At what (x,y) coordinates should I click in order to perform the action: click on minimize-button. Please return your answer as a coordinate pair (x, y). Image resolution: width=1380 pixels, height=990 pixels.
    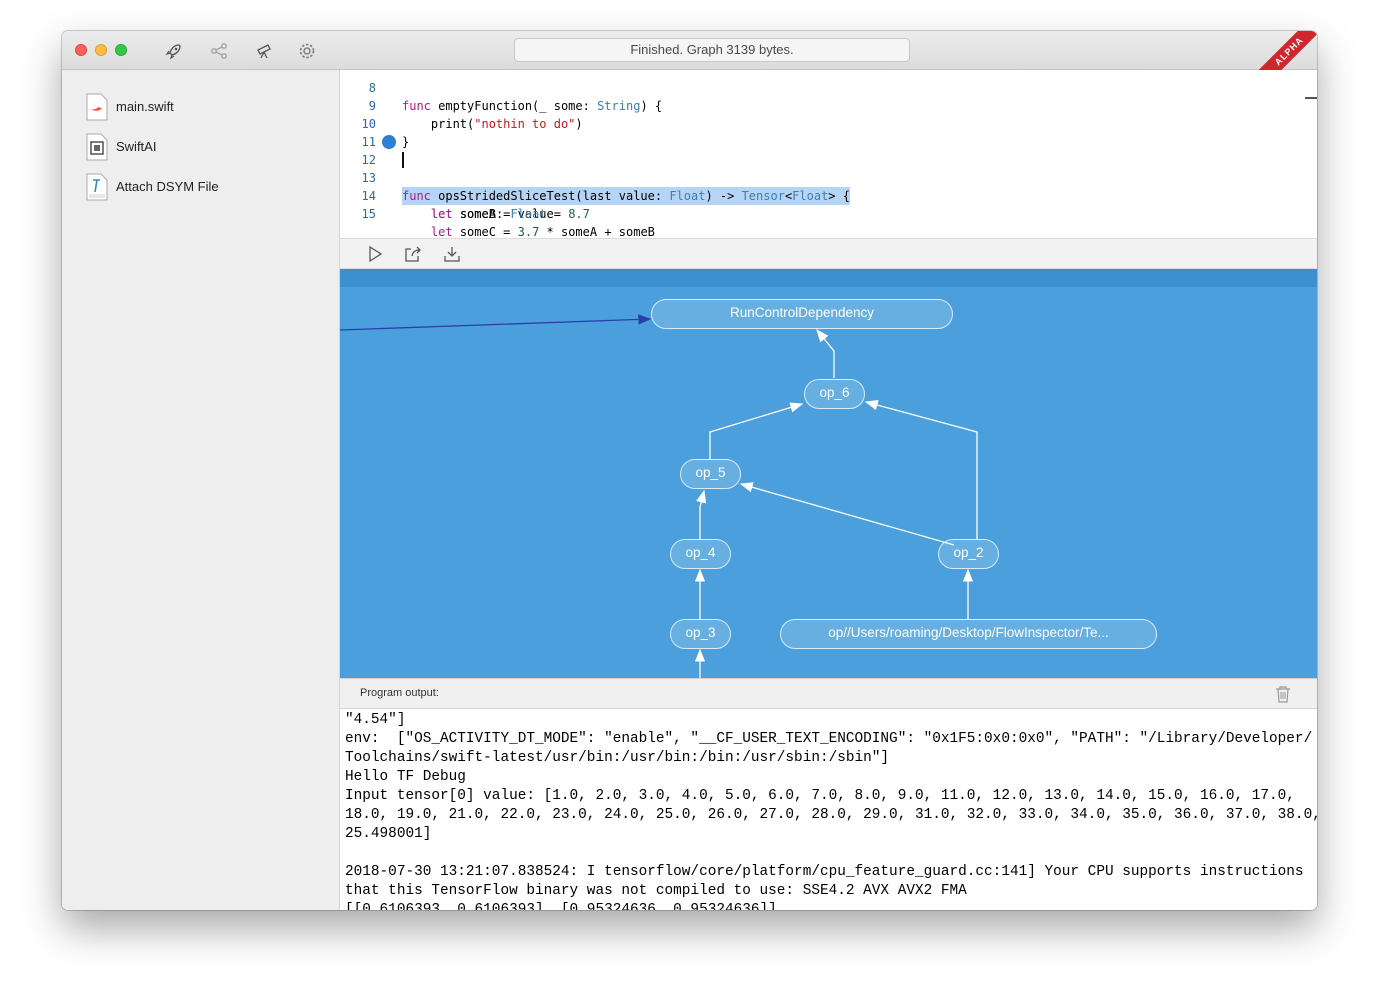
    Looking at the image, I should click on (101, 50).